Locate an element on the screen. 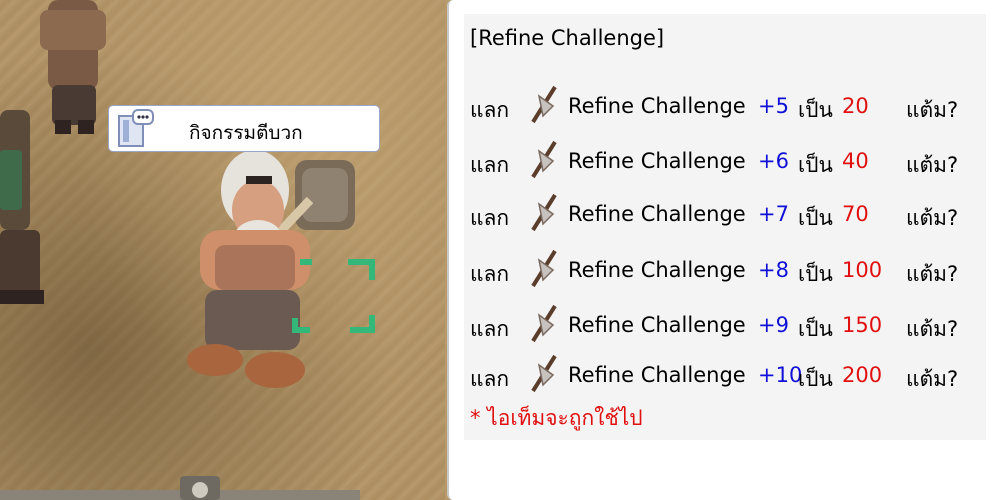 Image resolution: width=1000 pixels, height=500 pixels. refine-level: +9 is located at coordinates (773, 325).